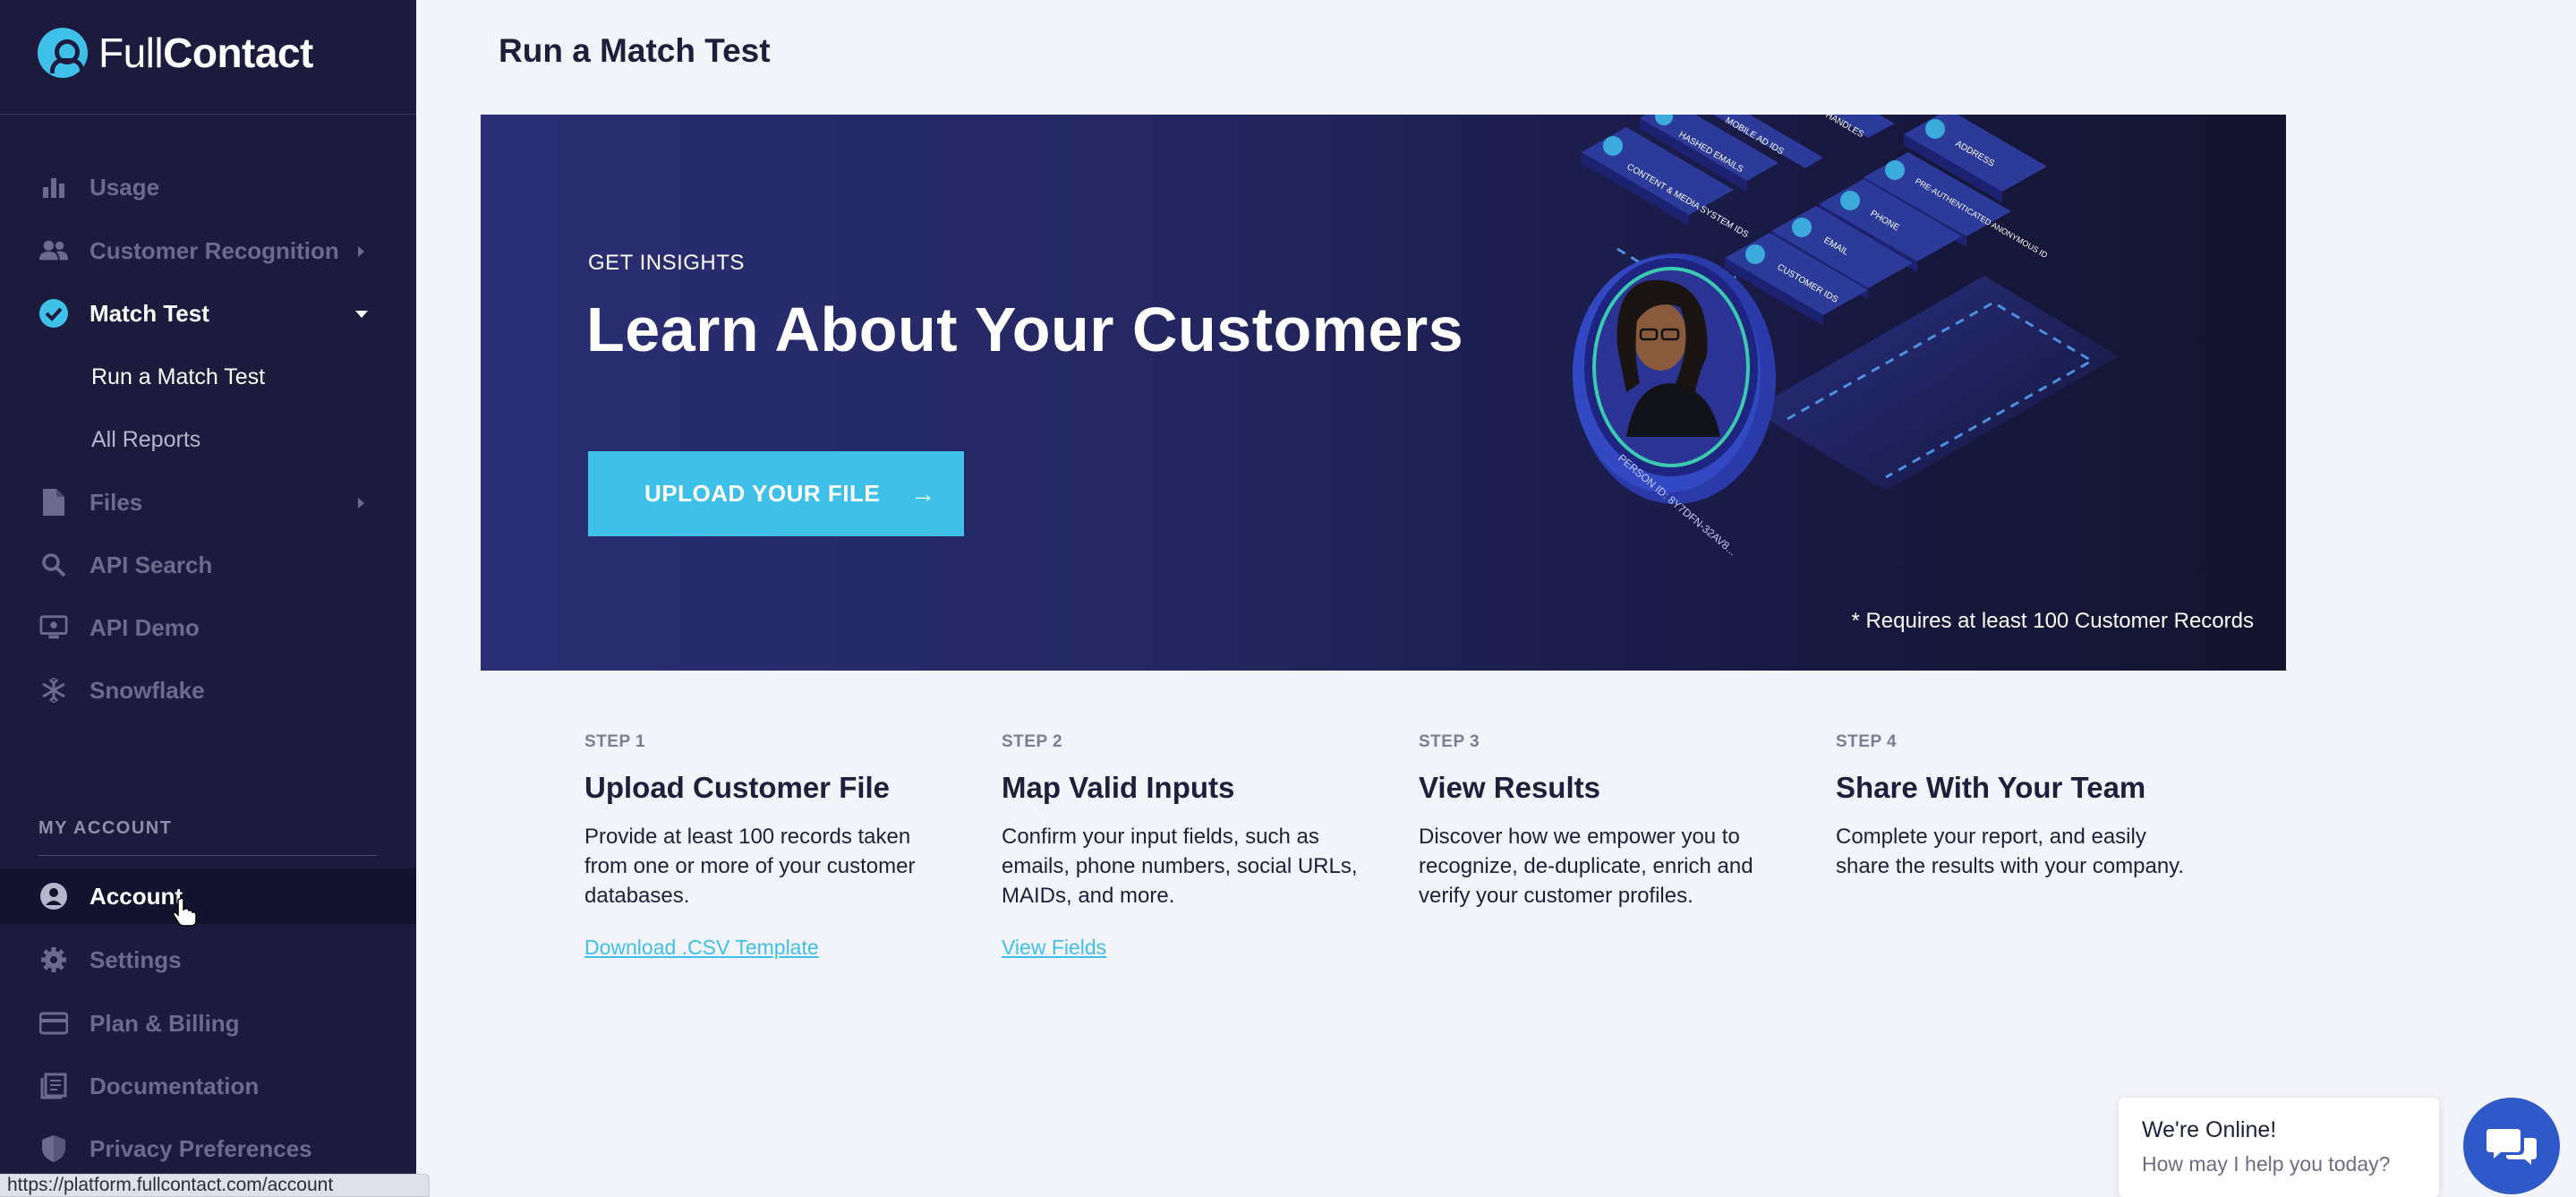  What do you see at coordinates (178, 377) in the screenshot?
I see `sidebar-subitem-run-match-test: Run a Match Test` at bounding box center [178, 377].